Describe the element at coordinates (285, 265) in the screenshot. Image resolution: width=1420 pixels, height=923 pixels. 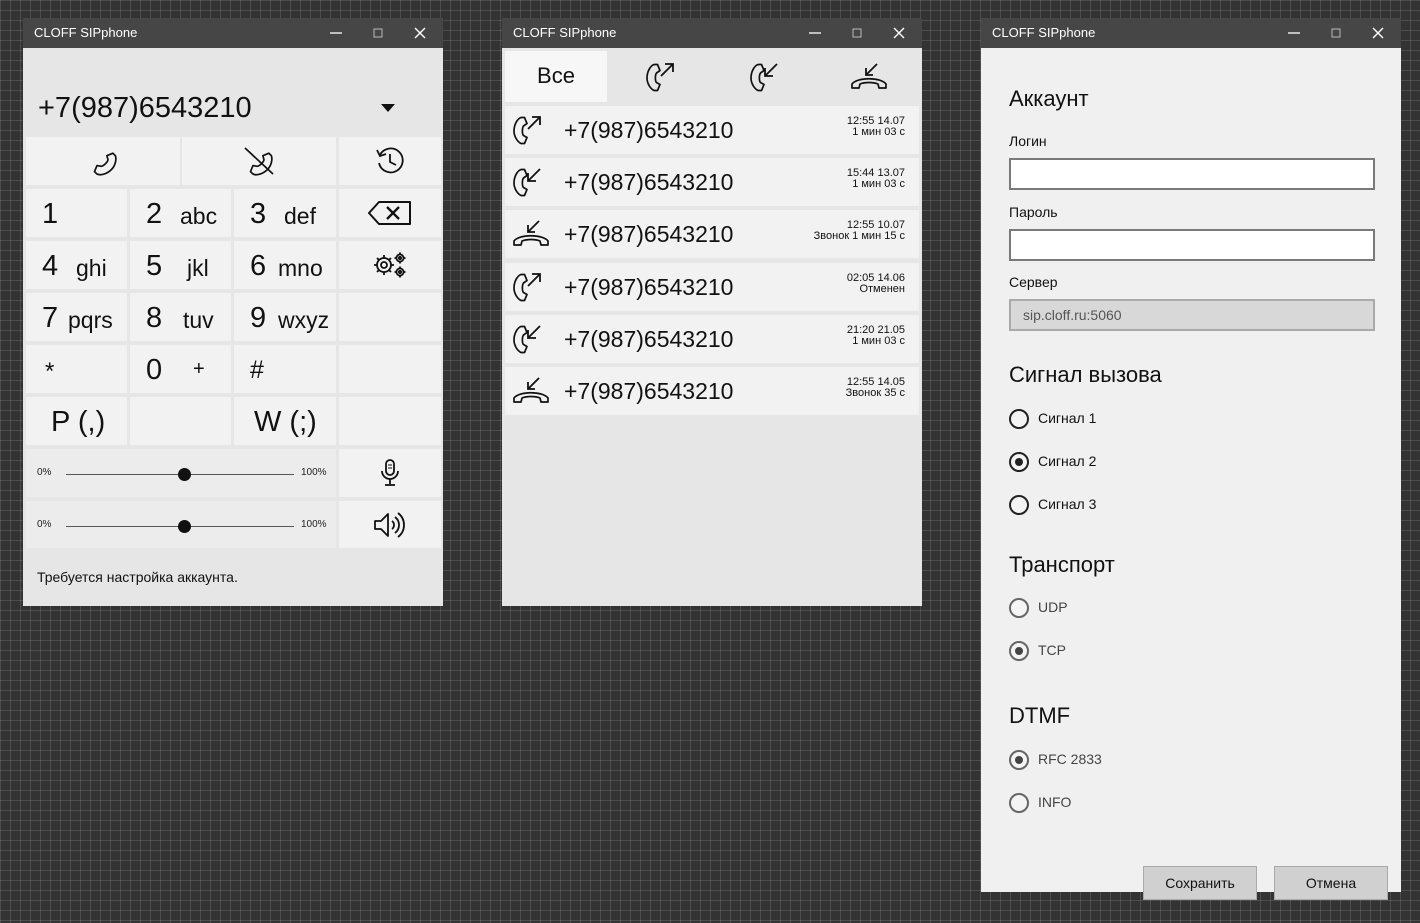
I see `key-6: 6 mno` at that location.